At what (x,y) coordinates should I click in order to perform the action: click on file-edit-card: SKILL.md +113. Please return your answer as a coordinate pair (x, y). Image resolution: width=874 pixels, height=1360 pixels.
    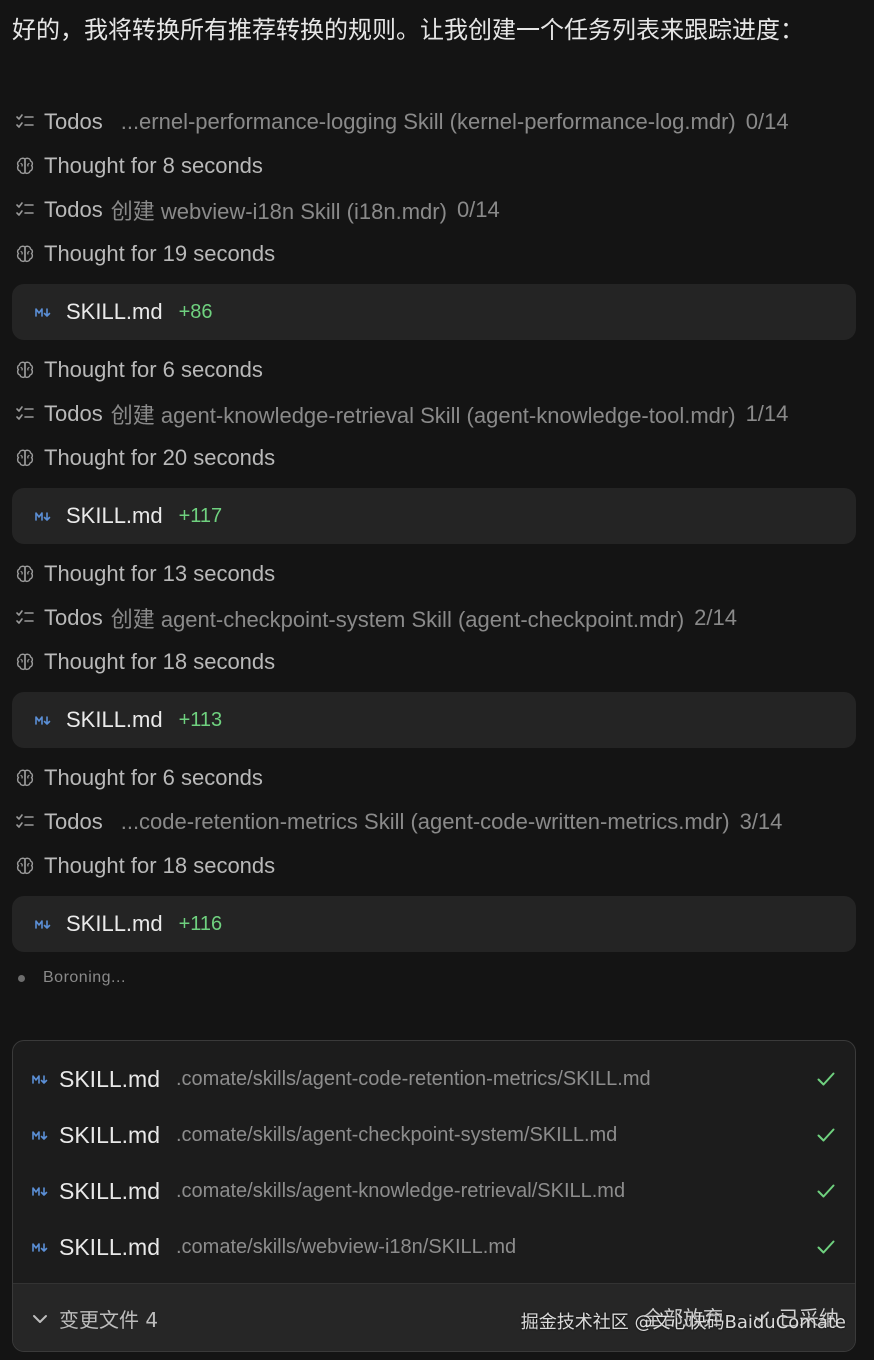
    Looking at the image, I should click on (434, 720).